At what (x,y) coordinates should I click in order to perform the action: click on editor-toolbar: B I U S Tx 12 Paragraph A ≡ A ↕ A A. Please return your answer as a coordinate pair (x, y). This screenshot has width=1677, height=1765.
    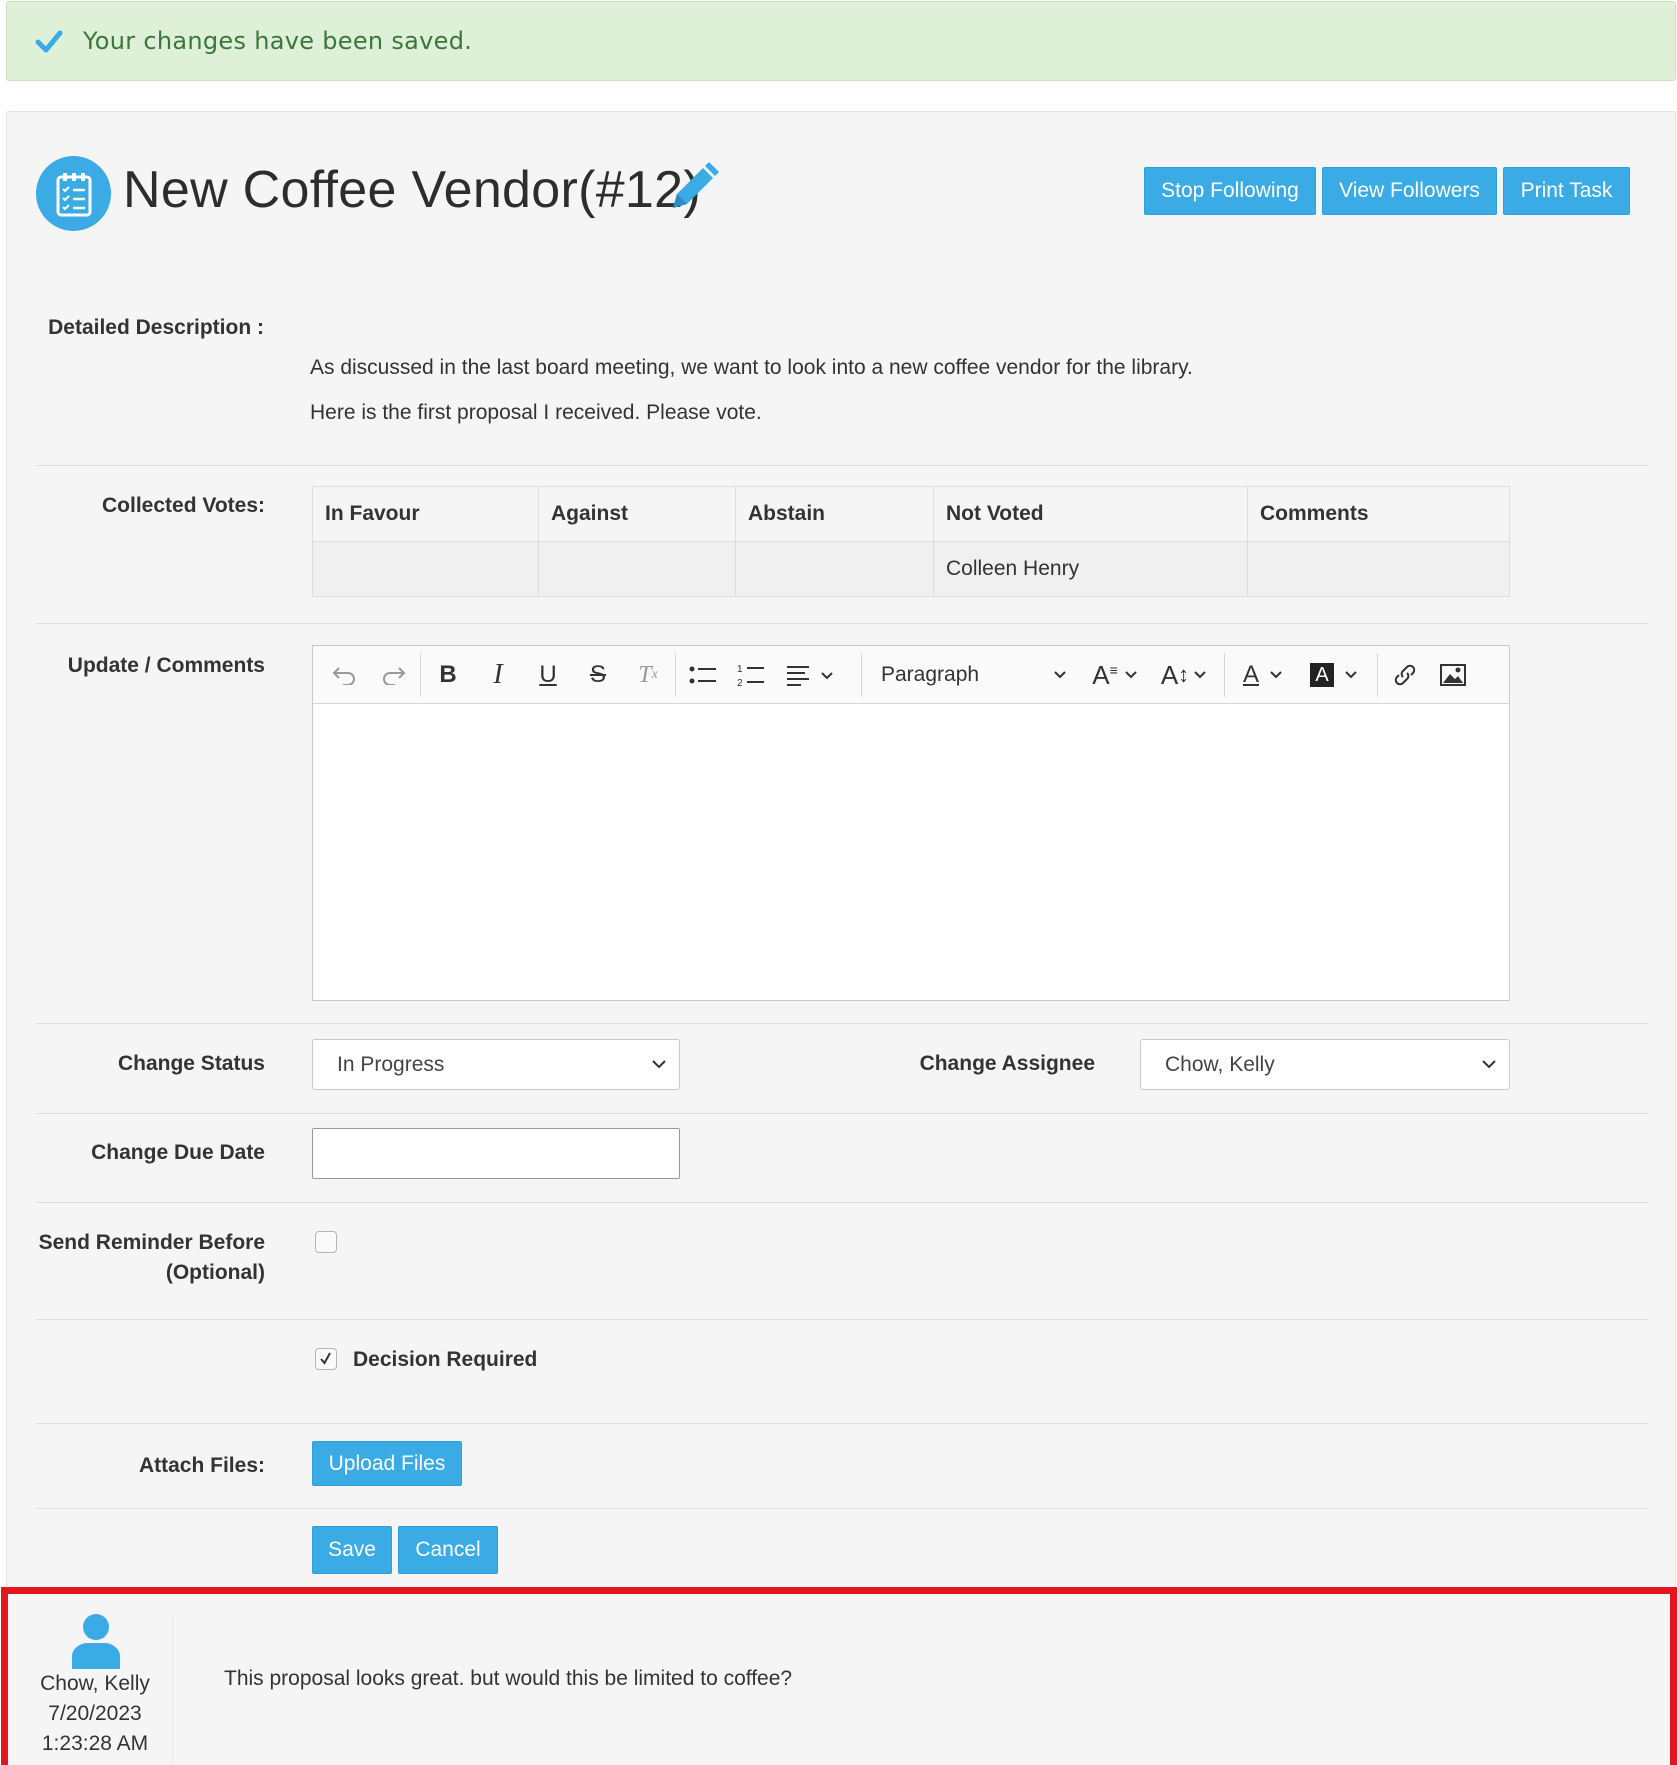
    Looking at the image, I should click on (911, 675).